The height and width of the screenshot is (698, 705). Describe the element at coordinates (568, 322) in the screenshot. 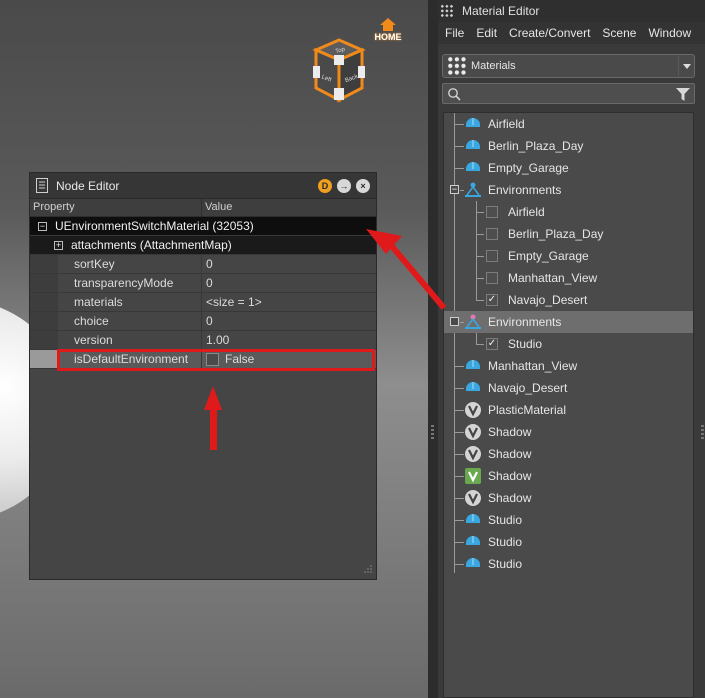

I see `tree-item-selected: Environments` at that location.